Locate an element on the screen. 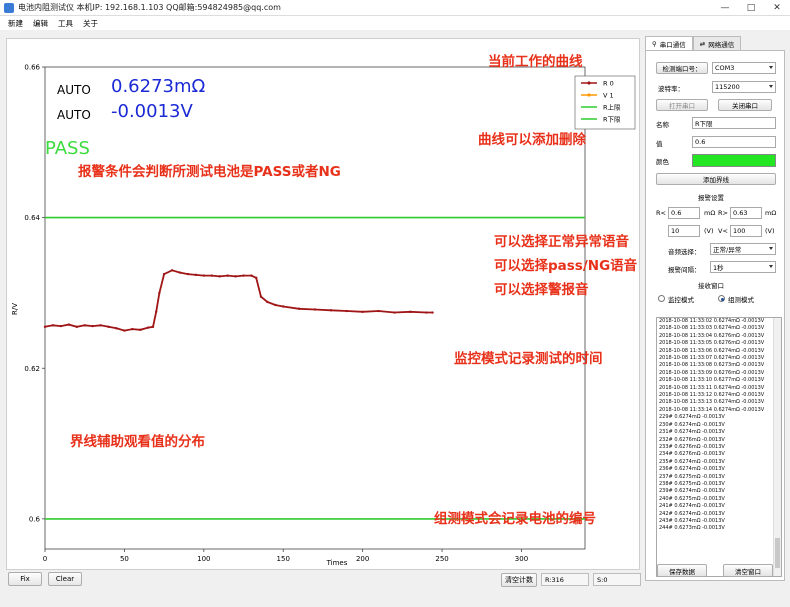 This screenshot has height=607, width=790. v-upper-input: 100 is located at coordinates (746, 231).